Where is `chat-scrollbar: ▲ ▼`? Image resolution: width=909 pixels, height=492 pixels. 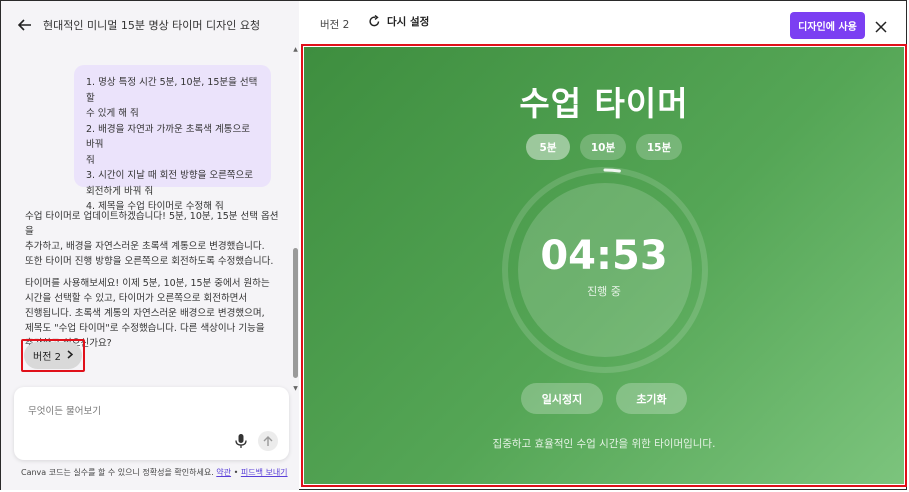 chat-scrollbar: ▲ ▼ is located at coordinates (295, 219).